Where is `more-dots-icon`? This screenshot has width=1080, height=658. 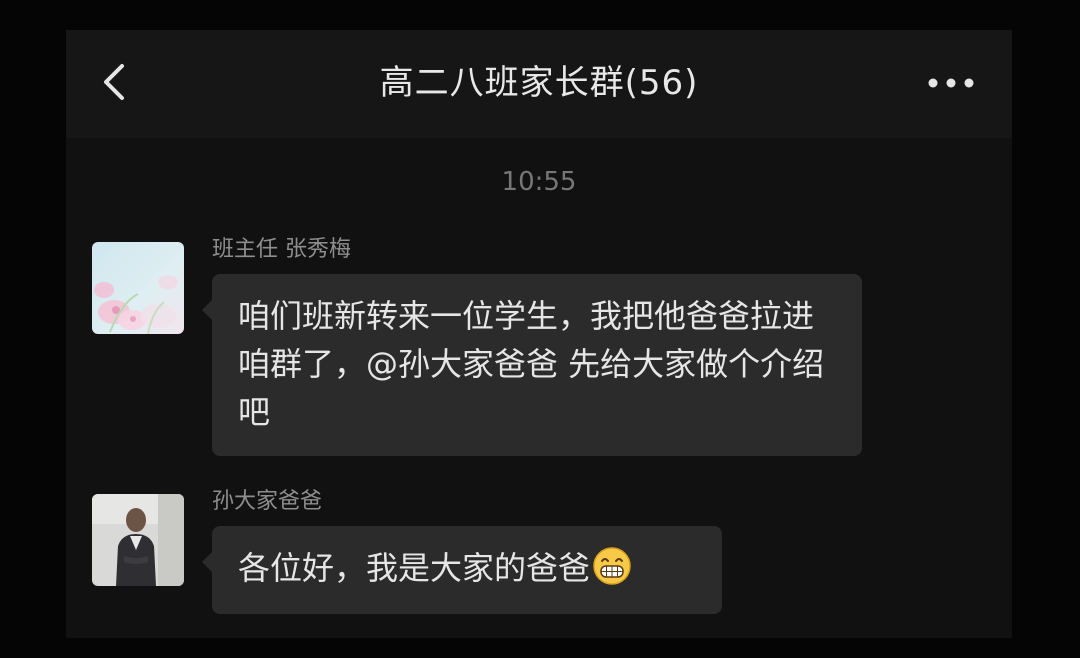
more-dots-icon is located at coordinates (951, 83).